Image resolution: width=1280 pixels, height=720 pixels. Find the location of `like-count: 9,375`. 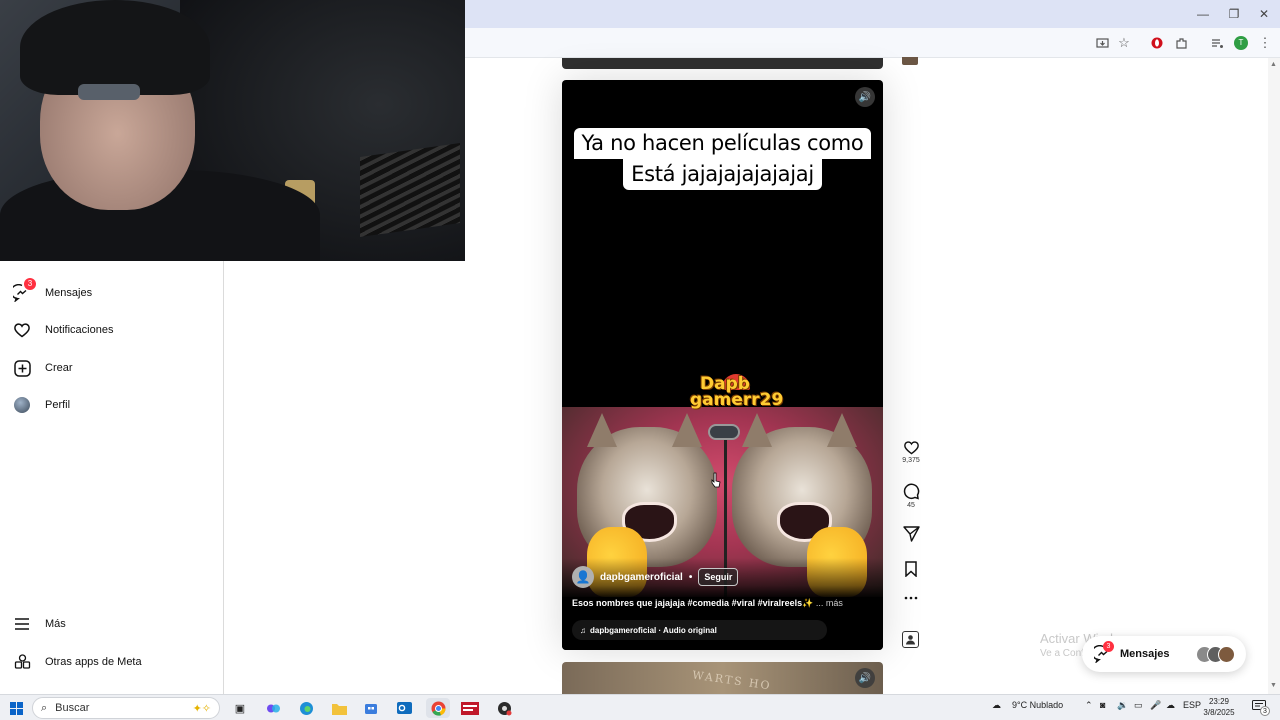

like-count: 9,375 is located at coordinates (911, 460).